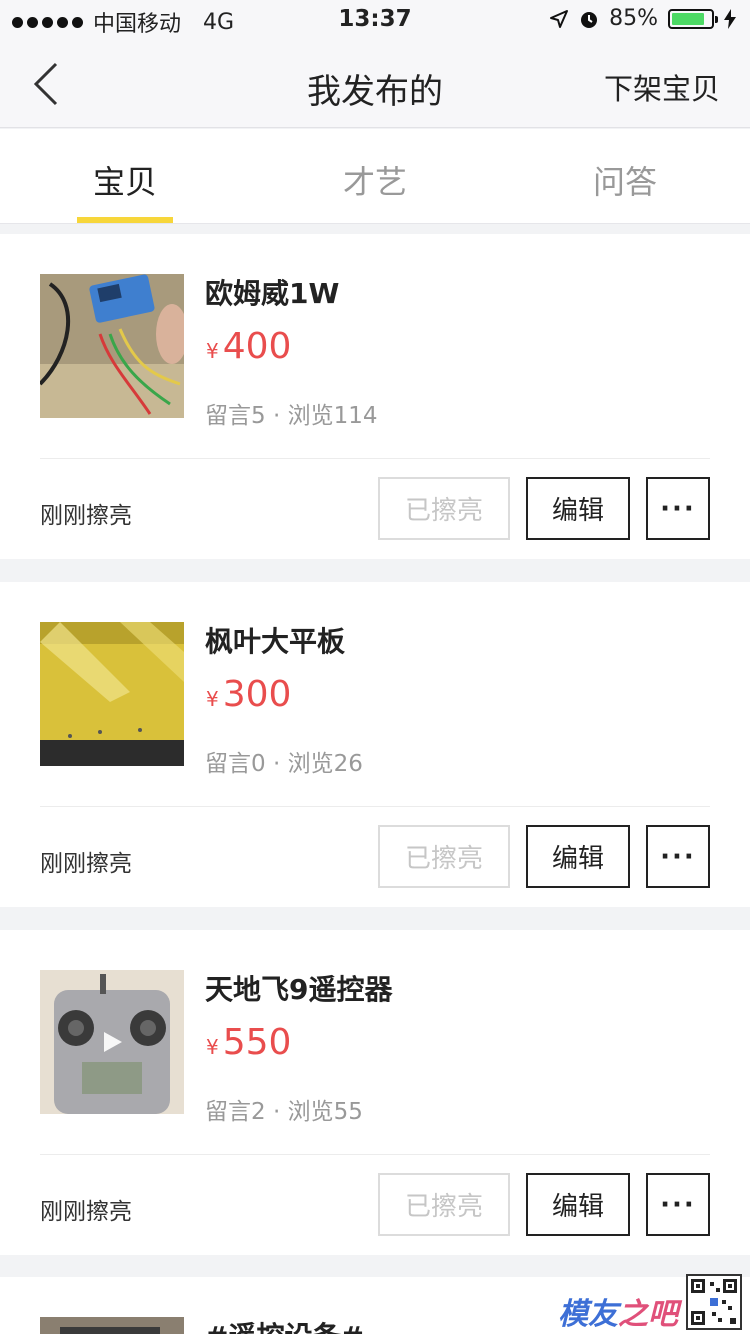 Image resolution: width=750 pixels, height=1334 pixels. I want to click on qr-code-icon, so click(714, 1302).